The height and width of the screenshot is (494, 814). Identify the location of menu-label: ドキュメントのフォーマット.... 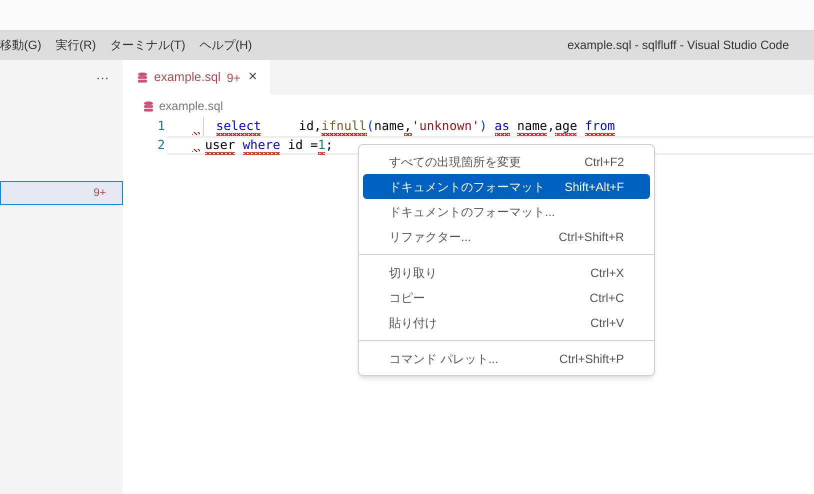
(472, 212).